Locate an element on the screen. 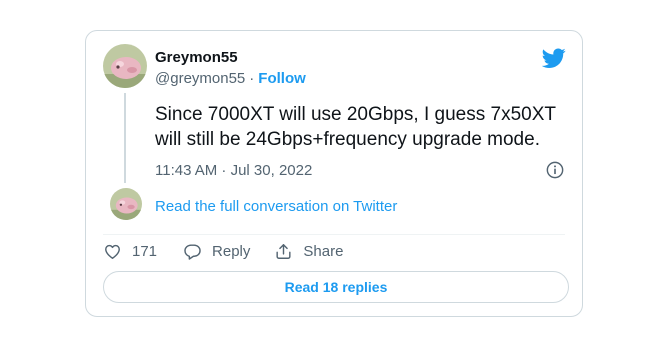 This screenshot has height=346, width=664. reply-label: Reply is located at coordinates (231, 251).